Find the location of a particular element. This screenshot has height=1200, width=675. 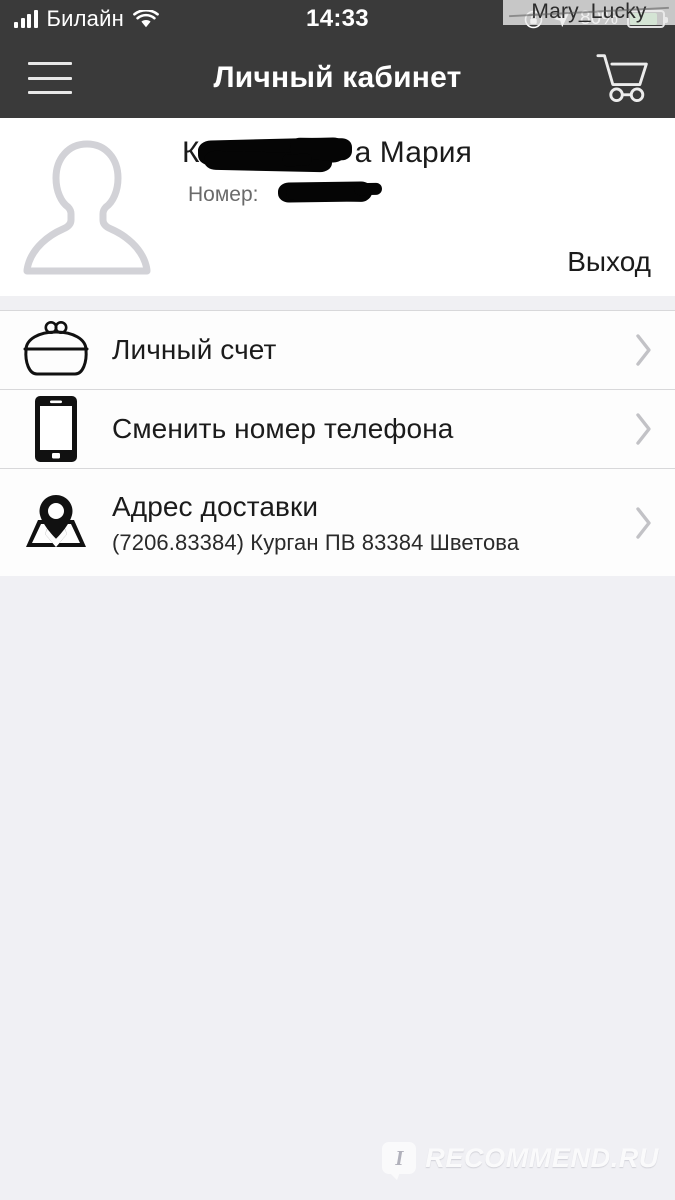

menu-item-labels: Сменить номер телефона is located at coordinates (362, 429).